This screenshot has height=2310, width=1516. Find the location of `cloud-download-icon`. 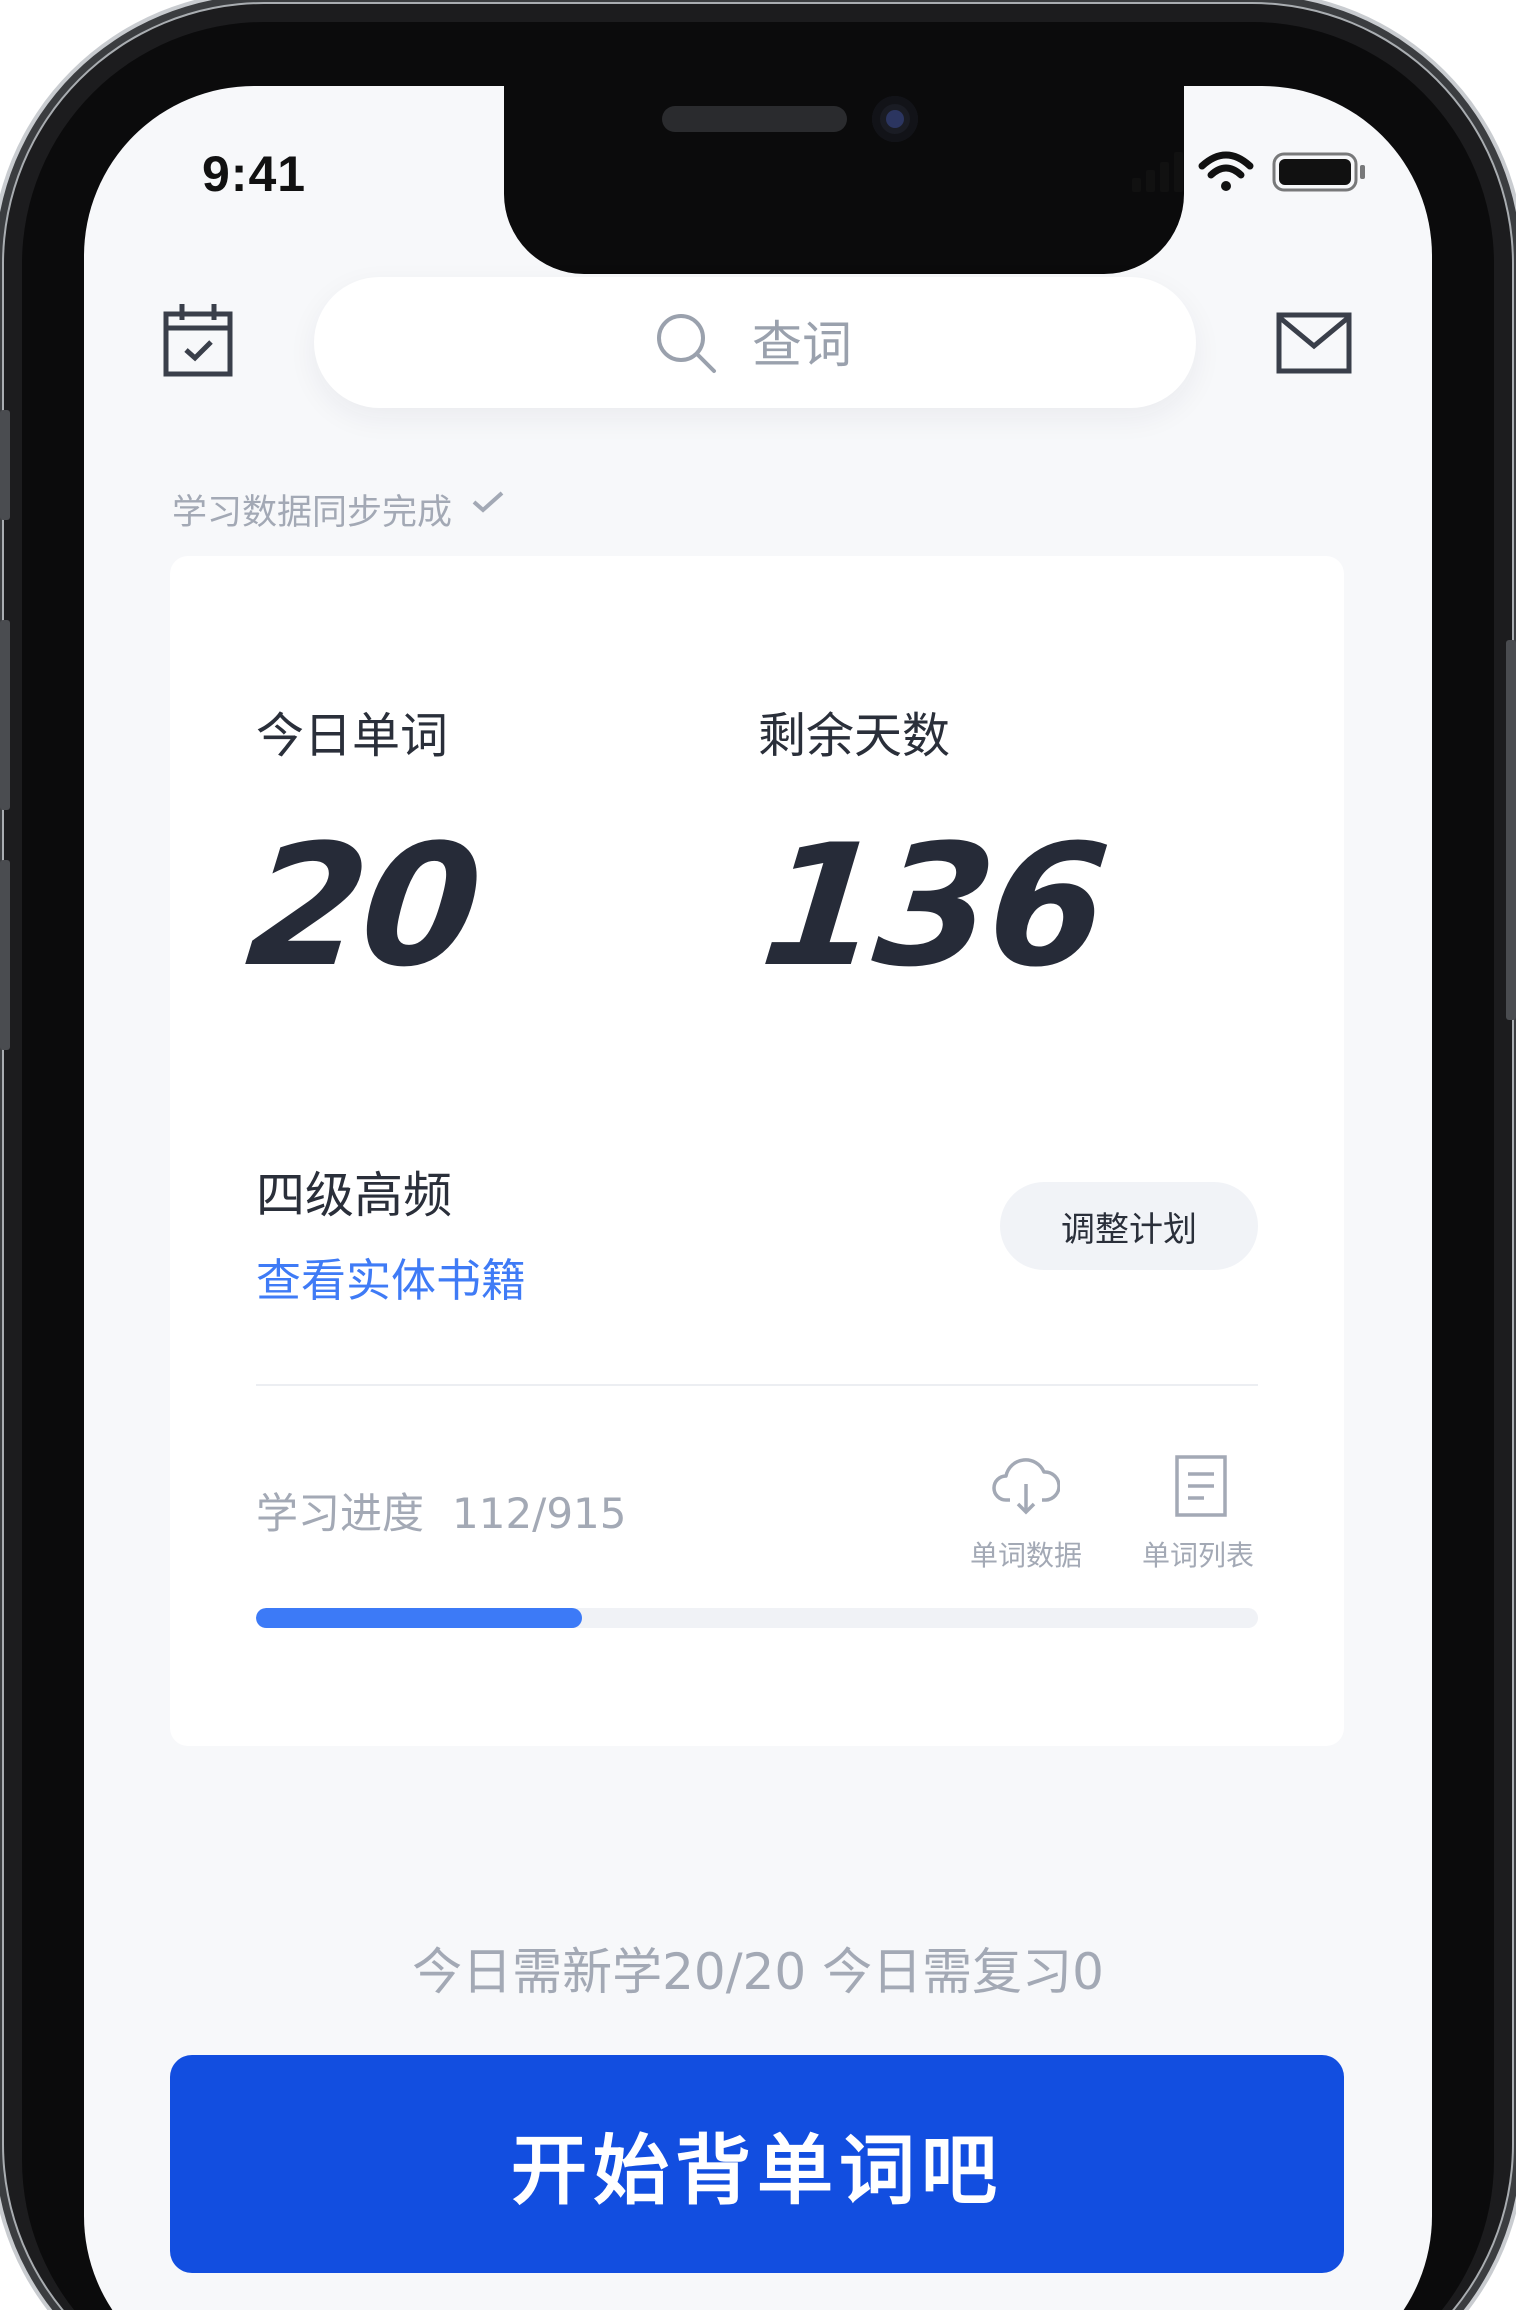

cloud-download-icon is located at coordinates (1026, 1486).